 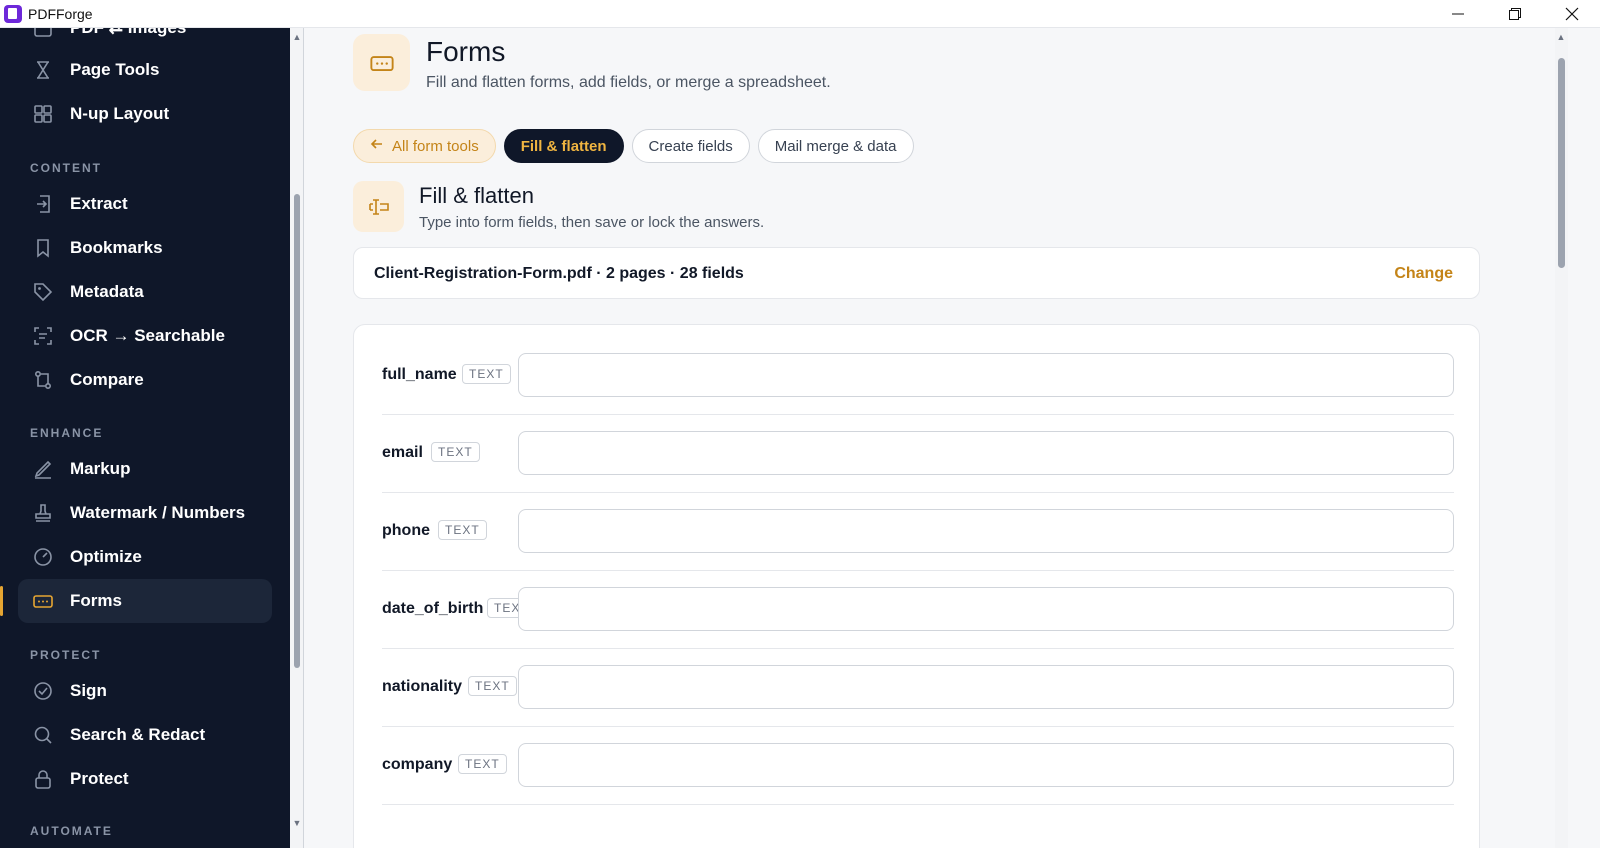 What do you see at coordinates (43, 336) in the screenshot?
I see `scan-icon` at bounding box center [43, 336].